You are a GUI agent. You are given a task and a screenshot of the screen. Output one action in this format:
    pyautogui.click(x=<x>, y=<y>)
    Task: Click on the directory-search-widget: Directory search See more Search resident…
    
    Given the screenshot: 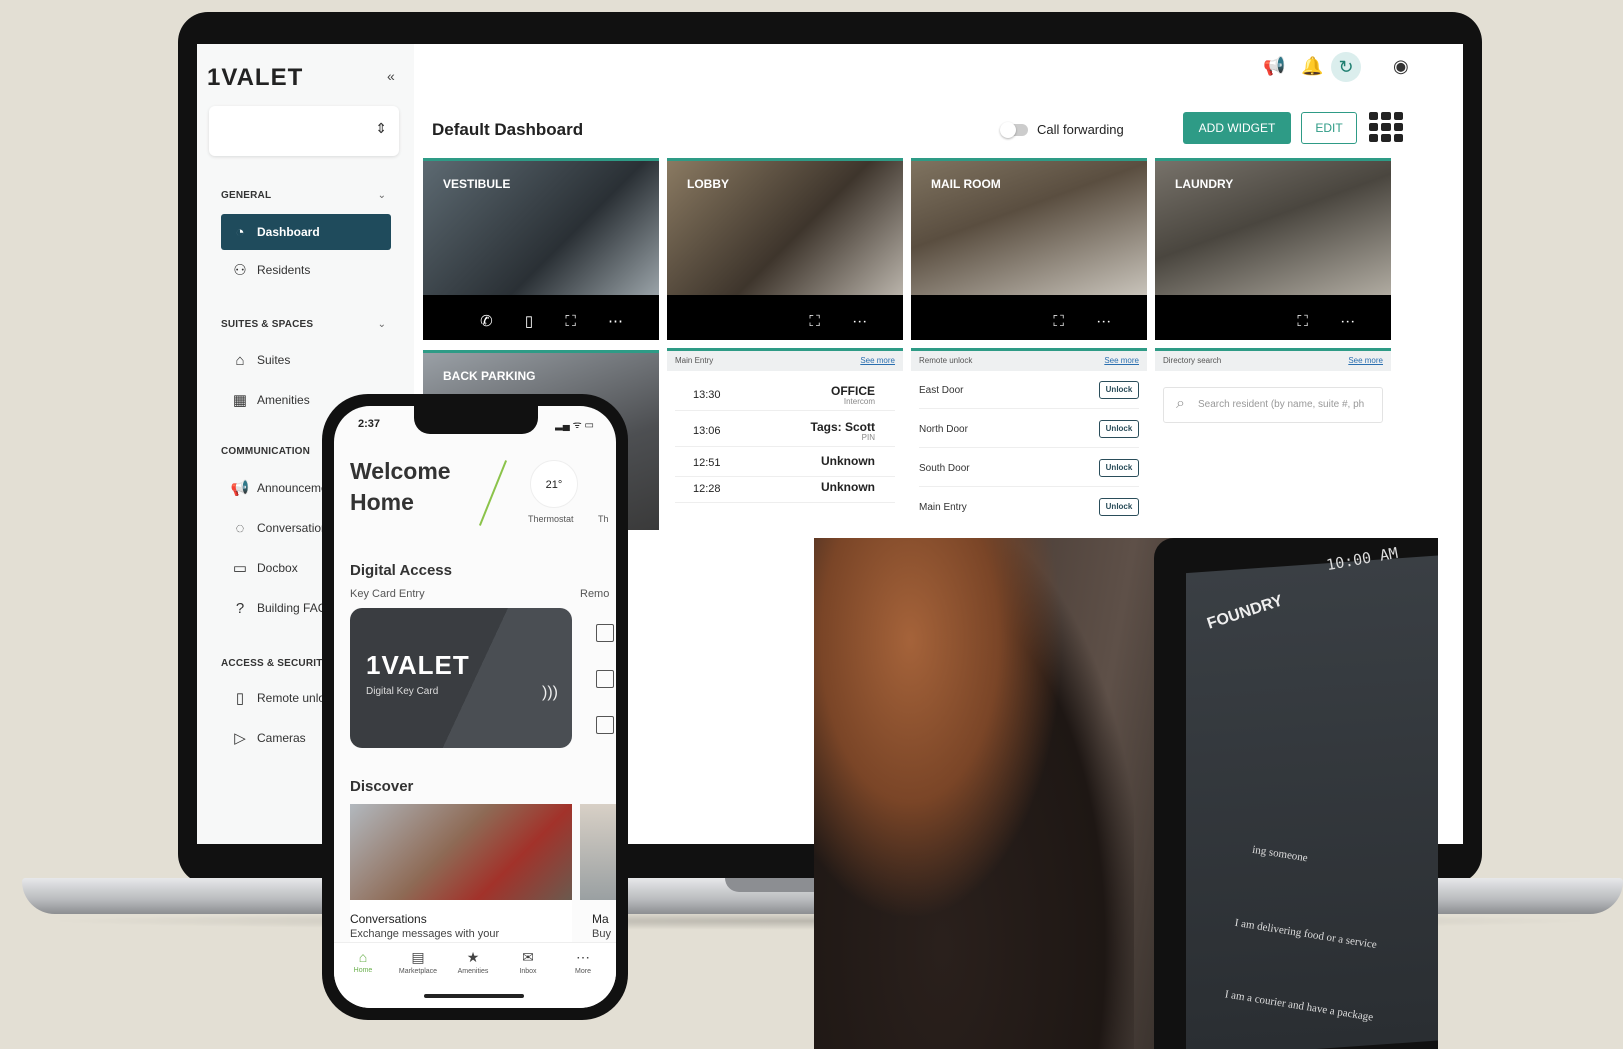 What is the action you would take?
    pyautogui.click(x=1273, y=438)
    